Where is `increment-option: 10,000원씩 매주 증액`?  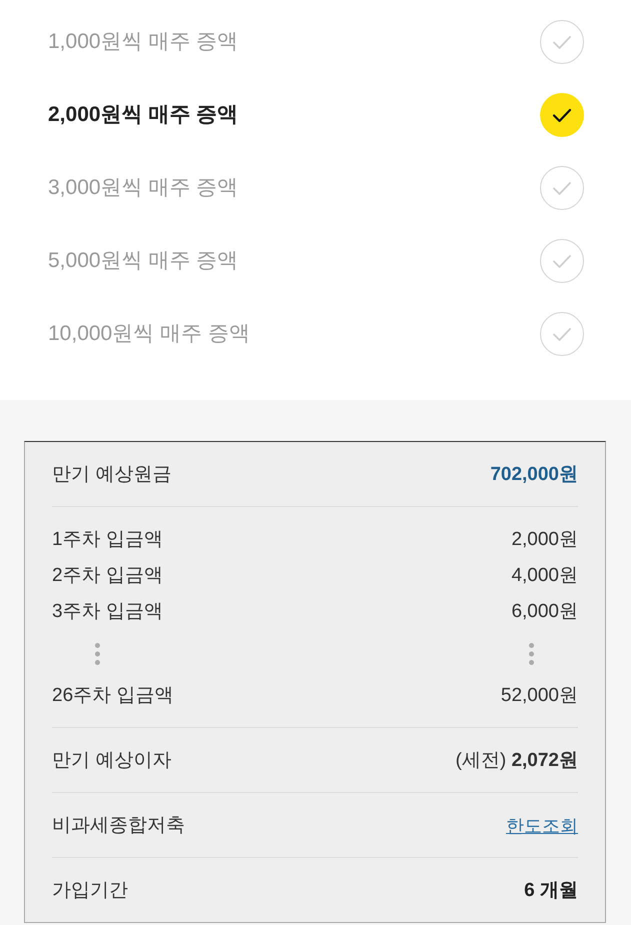
increment-option: 10,000원씩 매주 증액 is located at coordinates (315, 333).